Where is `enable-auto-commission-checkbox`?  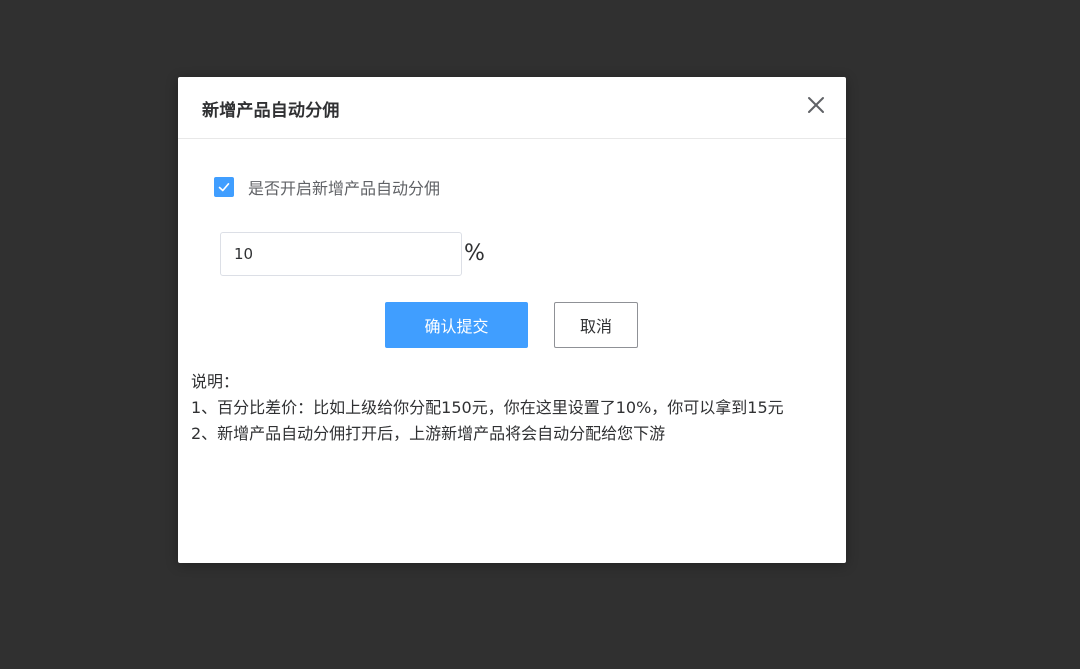 enable-auto-commission-checkbox is located at coordinates (224, 187).